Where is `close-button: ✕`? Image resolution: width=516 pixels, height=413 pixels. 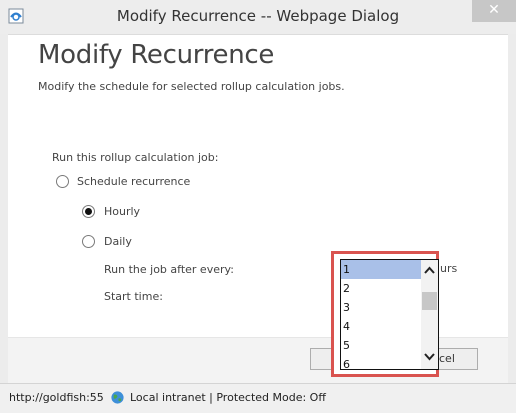
close-button: ✕ is located at coordinates (494, 11).